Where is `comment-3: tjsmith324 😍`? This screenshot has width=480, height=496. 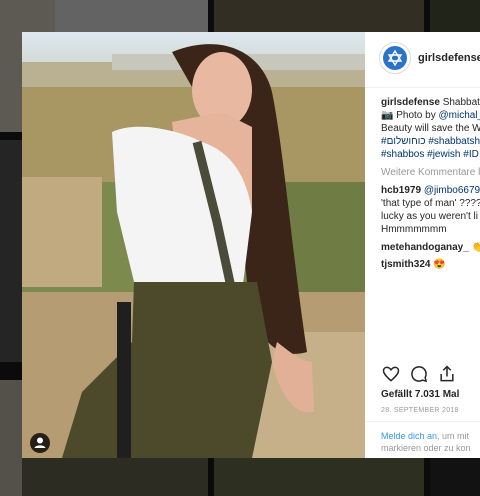
comment-3: tjsmith324 😍 is located at coordinates (413, 265).